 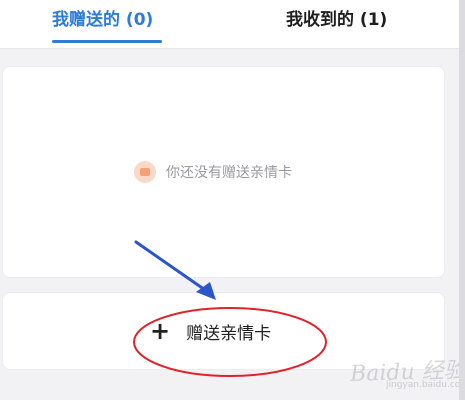 What do you see at coordinates (102, 20) in the screenshot?
I see `tab-sent: 我赠送的 (0)` at bounding box center [102, 20].